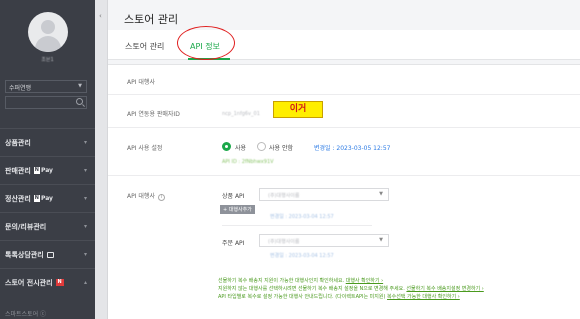 The image size is (580, 319). I want to click on order-api-label: 주문 API, so click(233, 243).